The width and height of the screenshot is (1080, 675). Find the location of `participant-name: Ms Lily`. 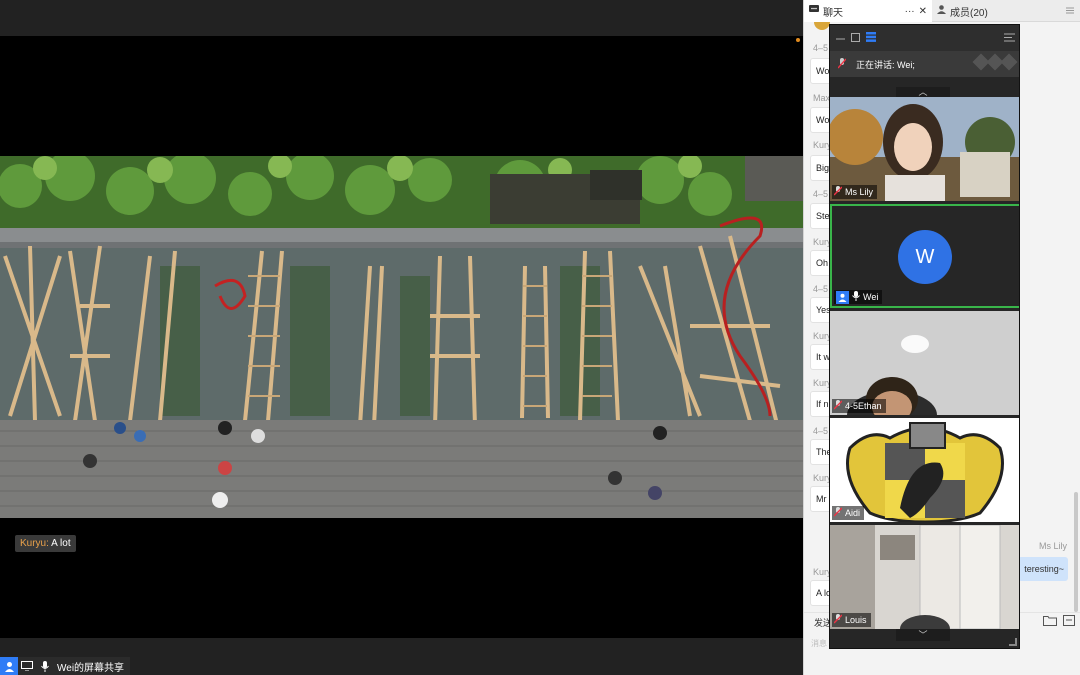

participant-name: Ms Lily is located at coordinates (859, 192).